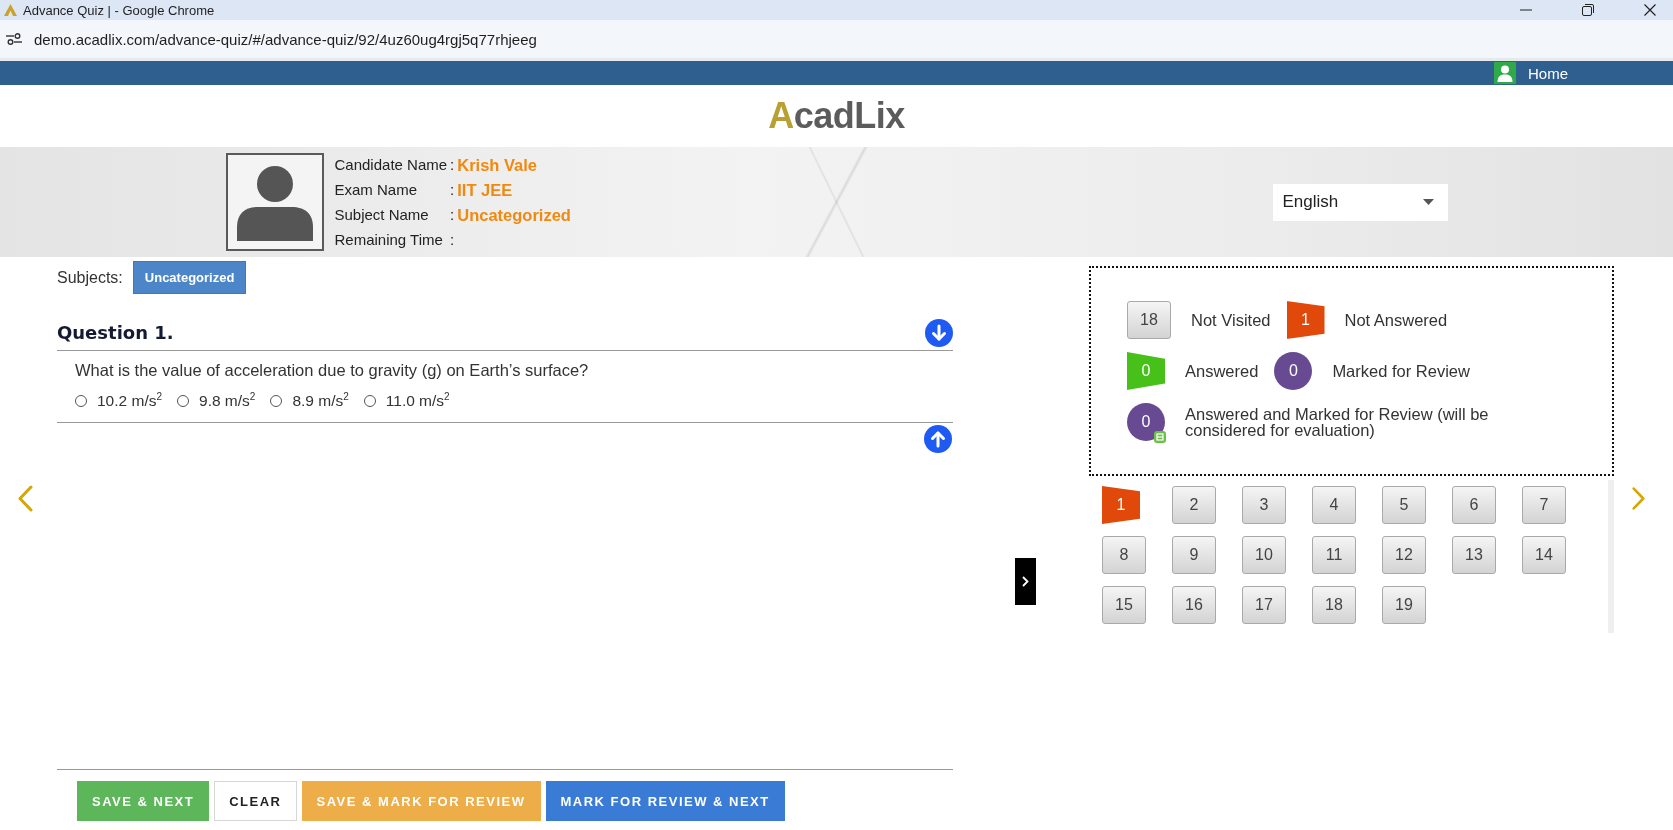  What do you see at coordinates (1194, 505) in the screenshot?
I see `question-number-button: 2` at bounding box center [1194, 505].